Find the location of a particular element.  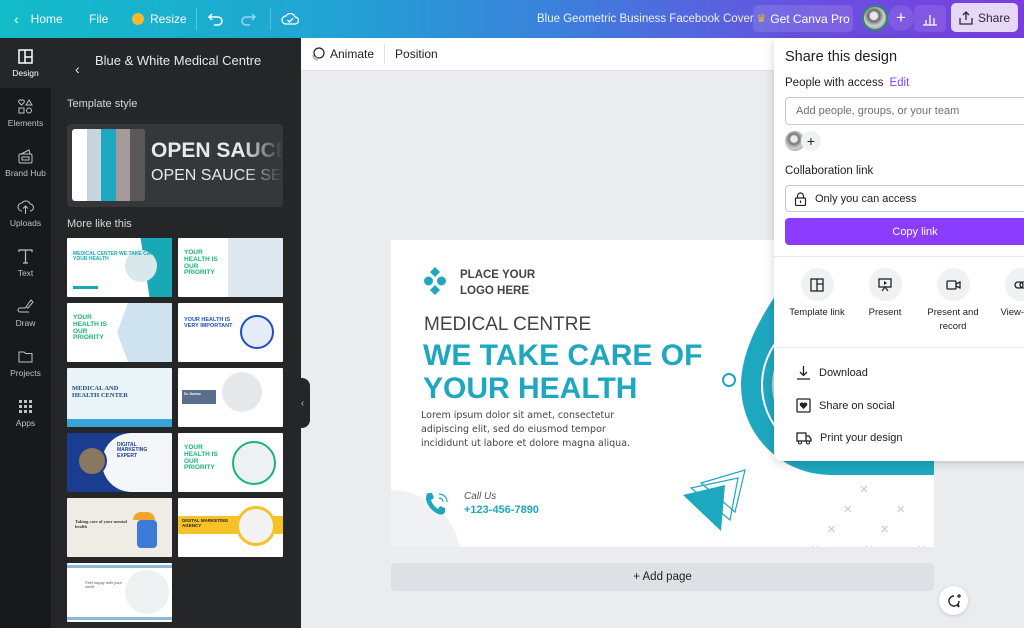

heart-icon is located at coordinates (803, 405).